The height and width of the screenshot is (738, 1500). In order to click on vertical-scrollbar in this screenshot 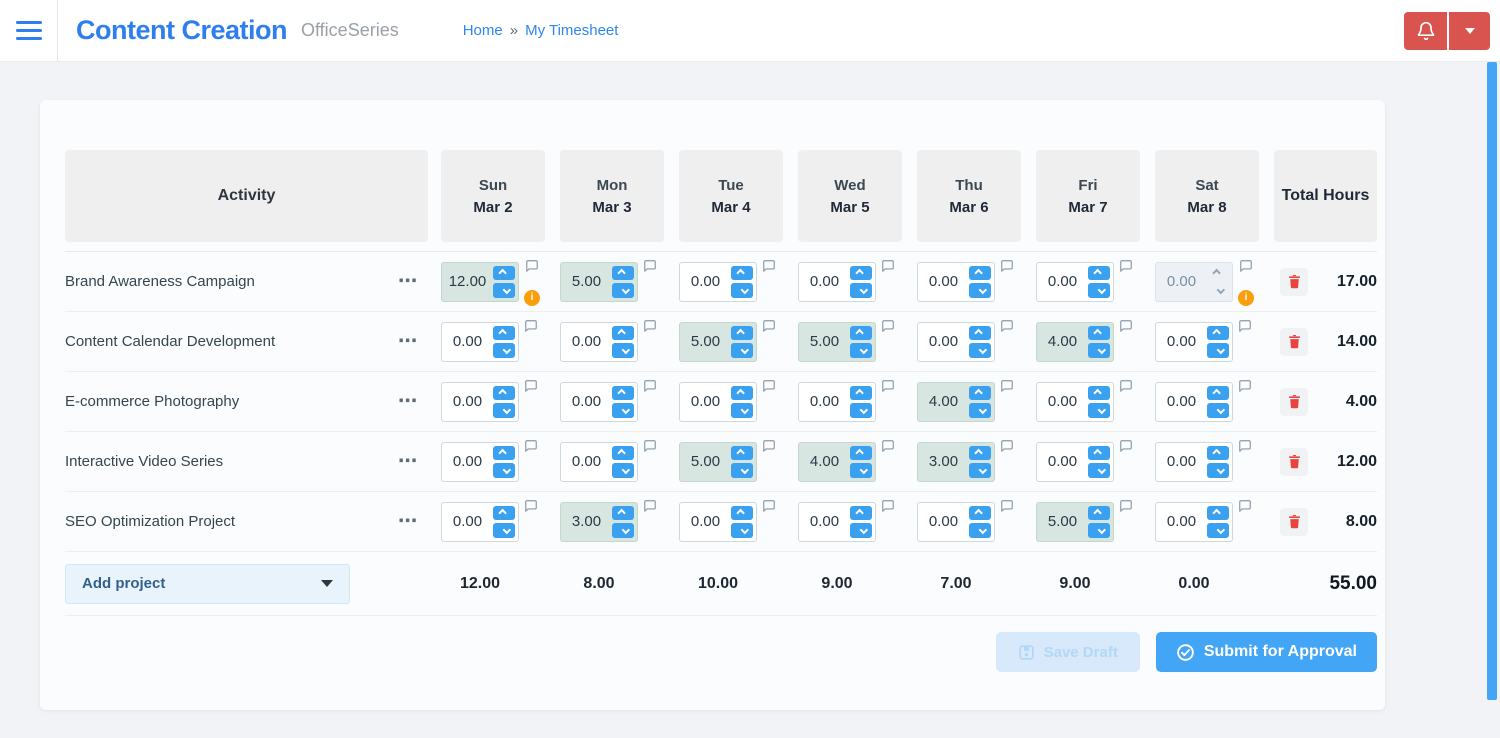, I will do `click(1492, 381)`.